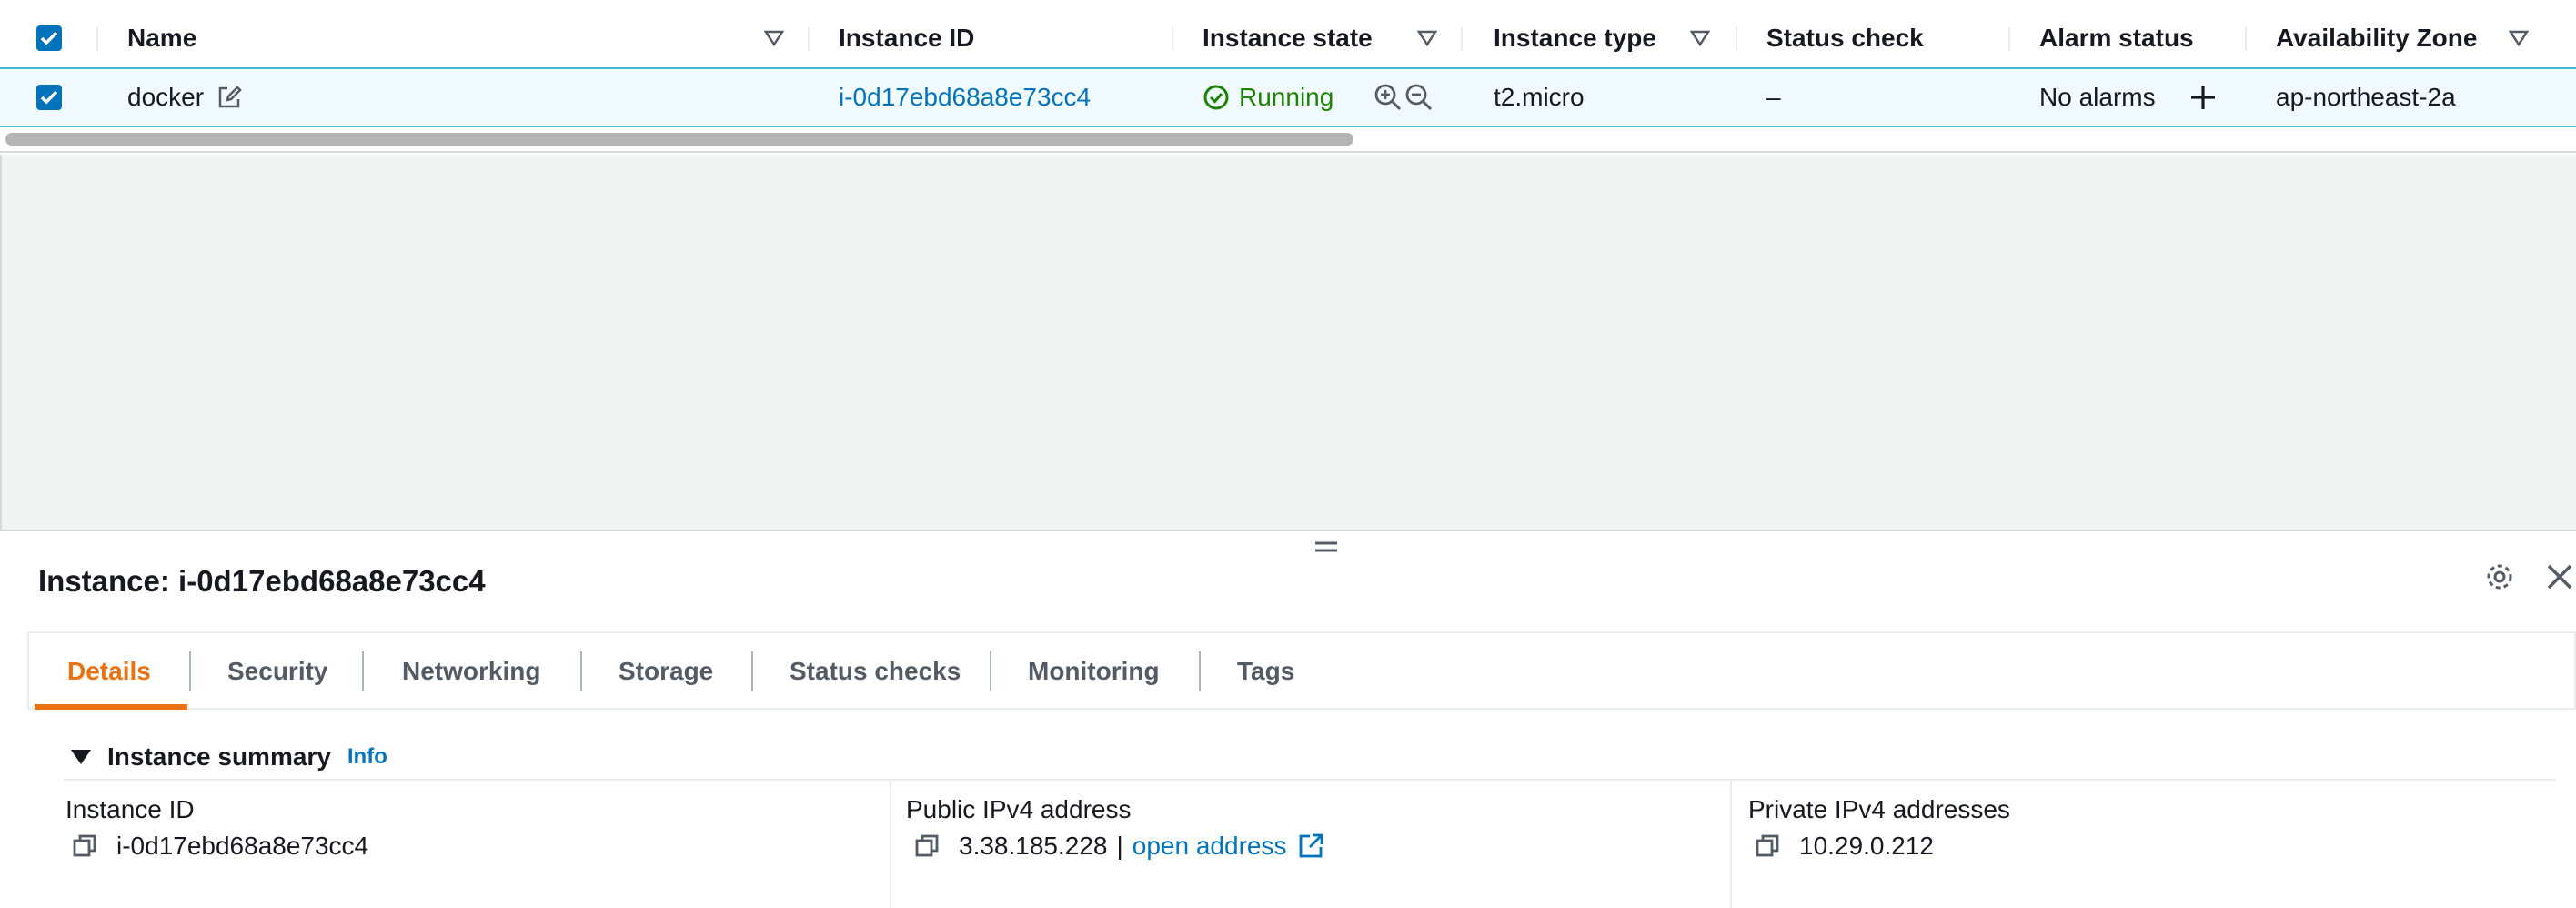 This screenshot has width=2576, height=908. I want to click on state-label: Running, so click(1286, 97).